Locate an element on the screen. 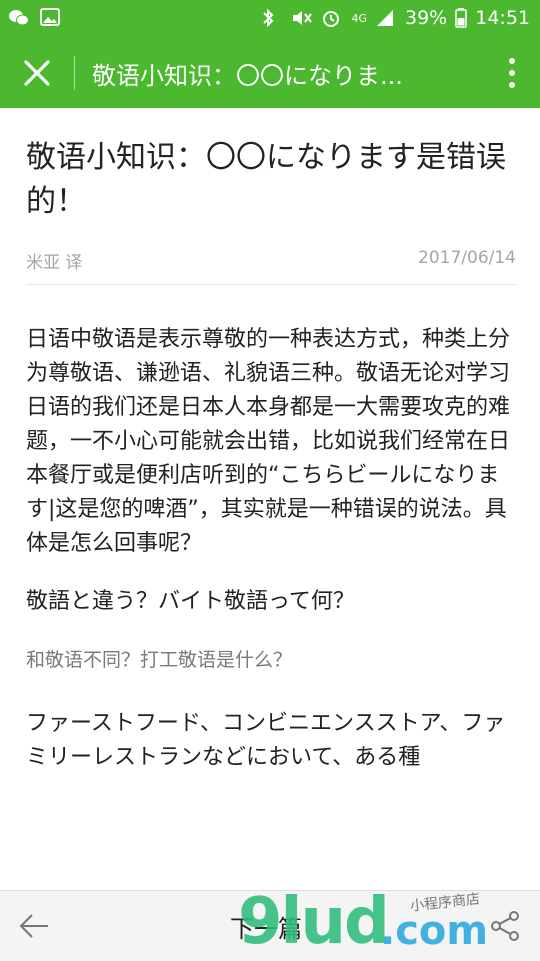 The height and width of the screenshot is (961, 540). article-date: 2017/06/14 is located at coordinates (467, 258).